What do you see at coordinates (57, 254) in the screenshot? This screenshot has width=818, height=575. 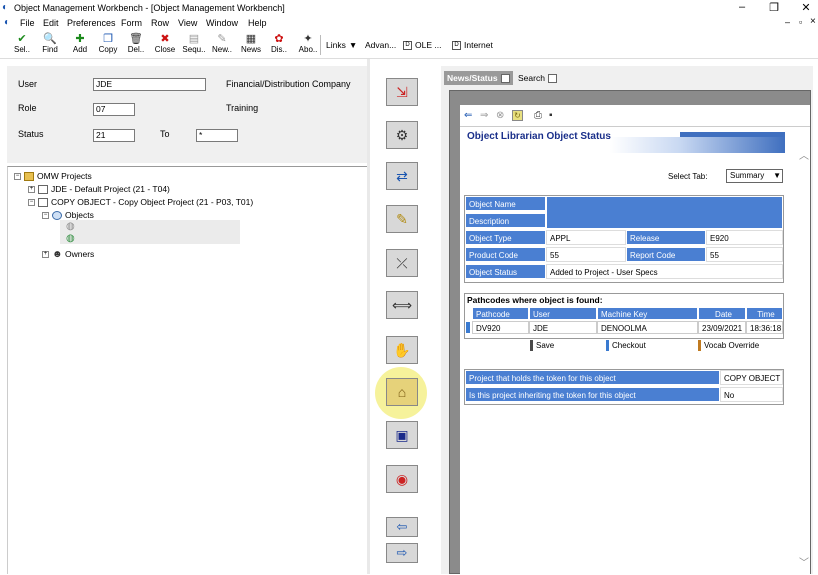 I see `owners-icon: ☻` at bounding box center [57, 254].